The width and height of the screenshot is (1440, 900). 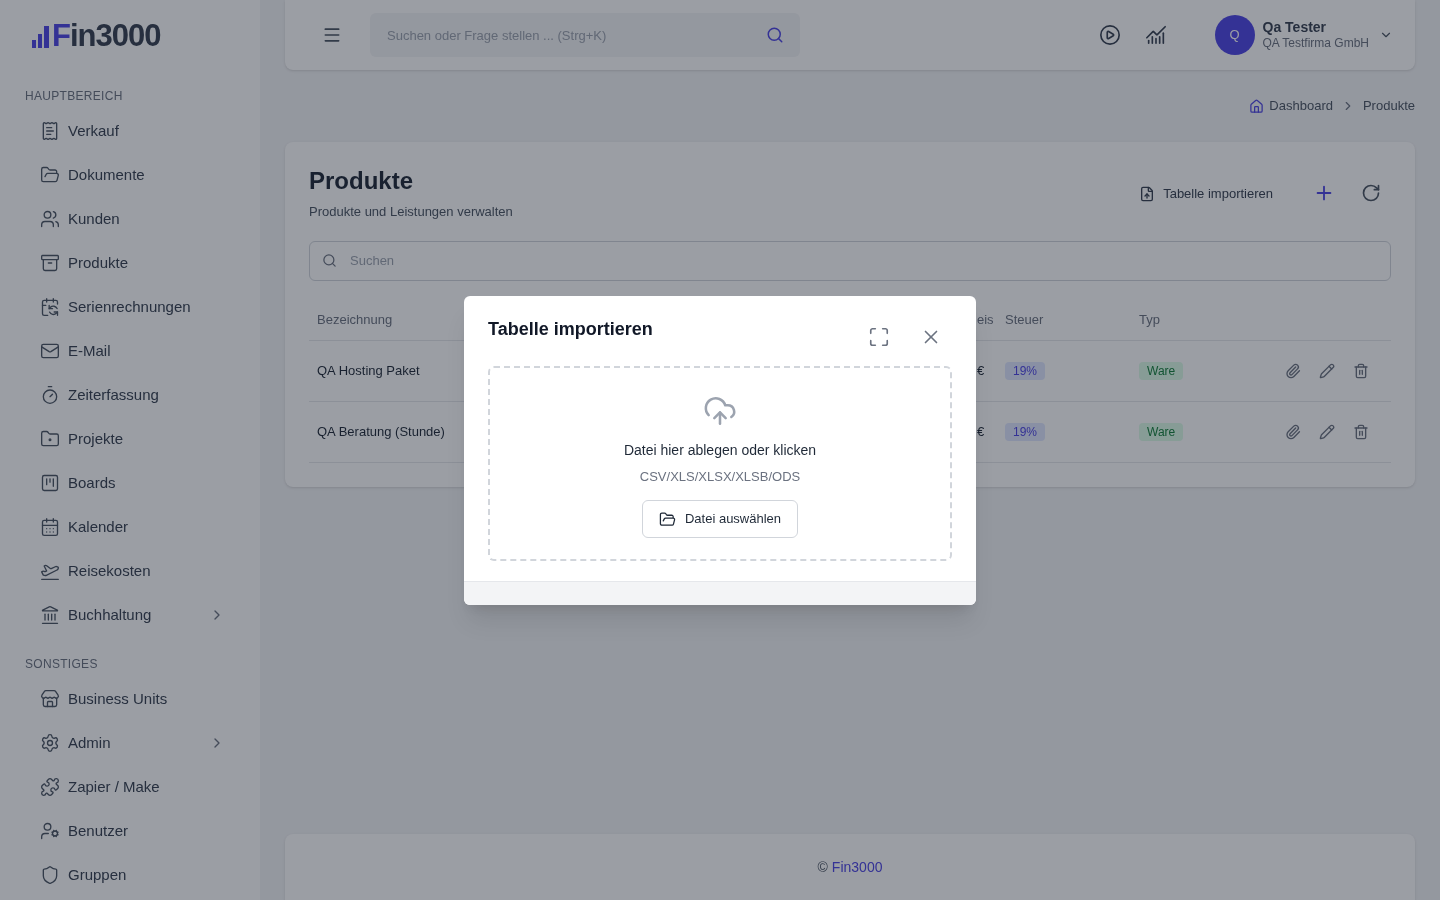 I want to click on sidebar-item: Serienrechnungen, so click(x=130, y=307).